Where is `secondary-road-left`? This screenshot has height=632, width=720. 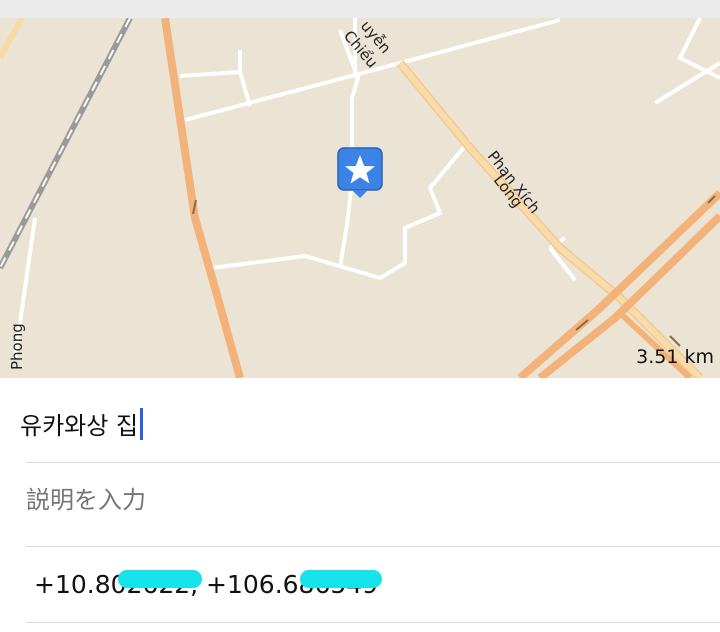
secondary-road-left is located at coordinates (12, 39).